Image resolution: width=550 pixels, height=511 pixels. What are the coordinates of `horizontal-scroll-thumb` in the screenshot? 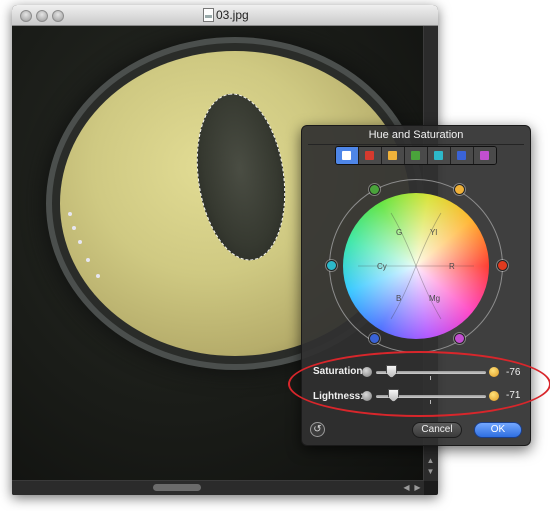 It's located at (177, 487).